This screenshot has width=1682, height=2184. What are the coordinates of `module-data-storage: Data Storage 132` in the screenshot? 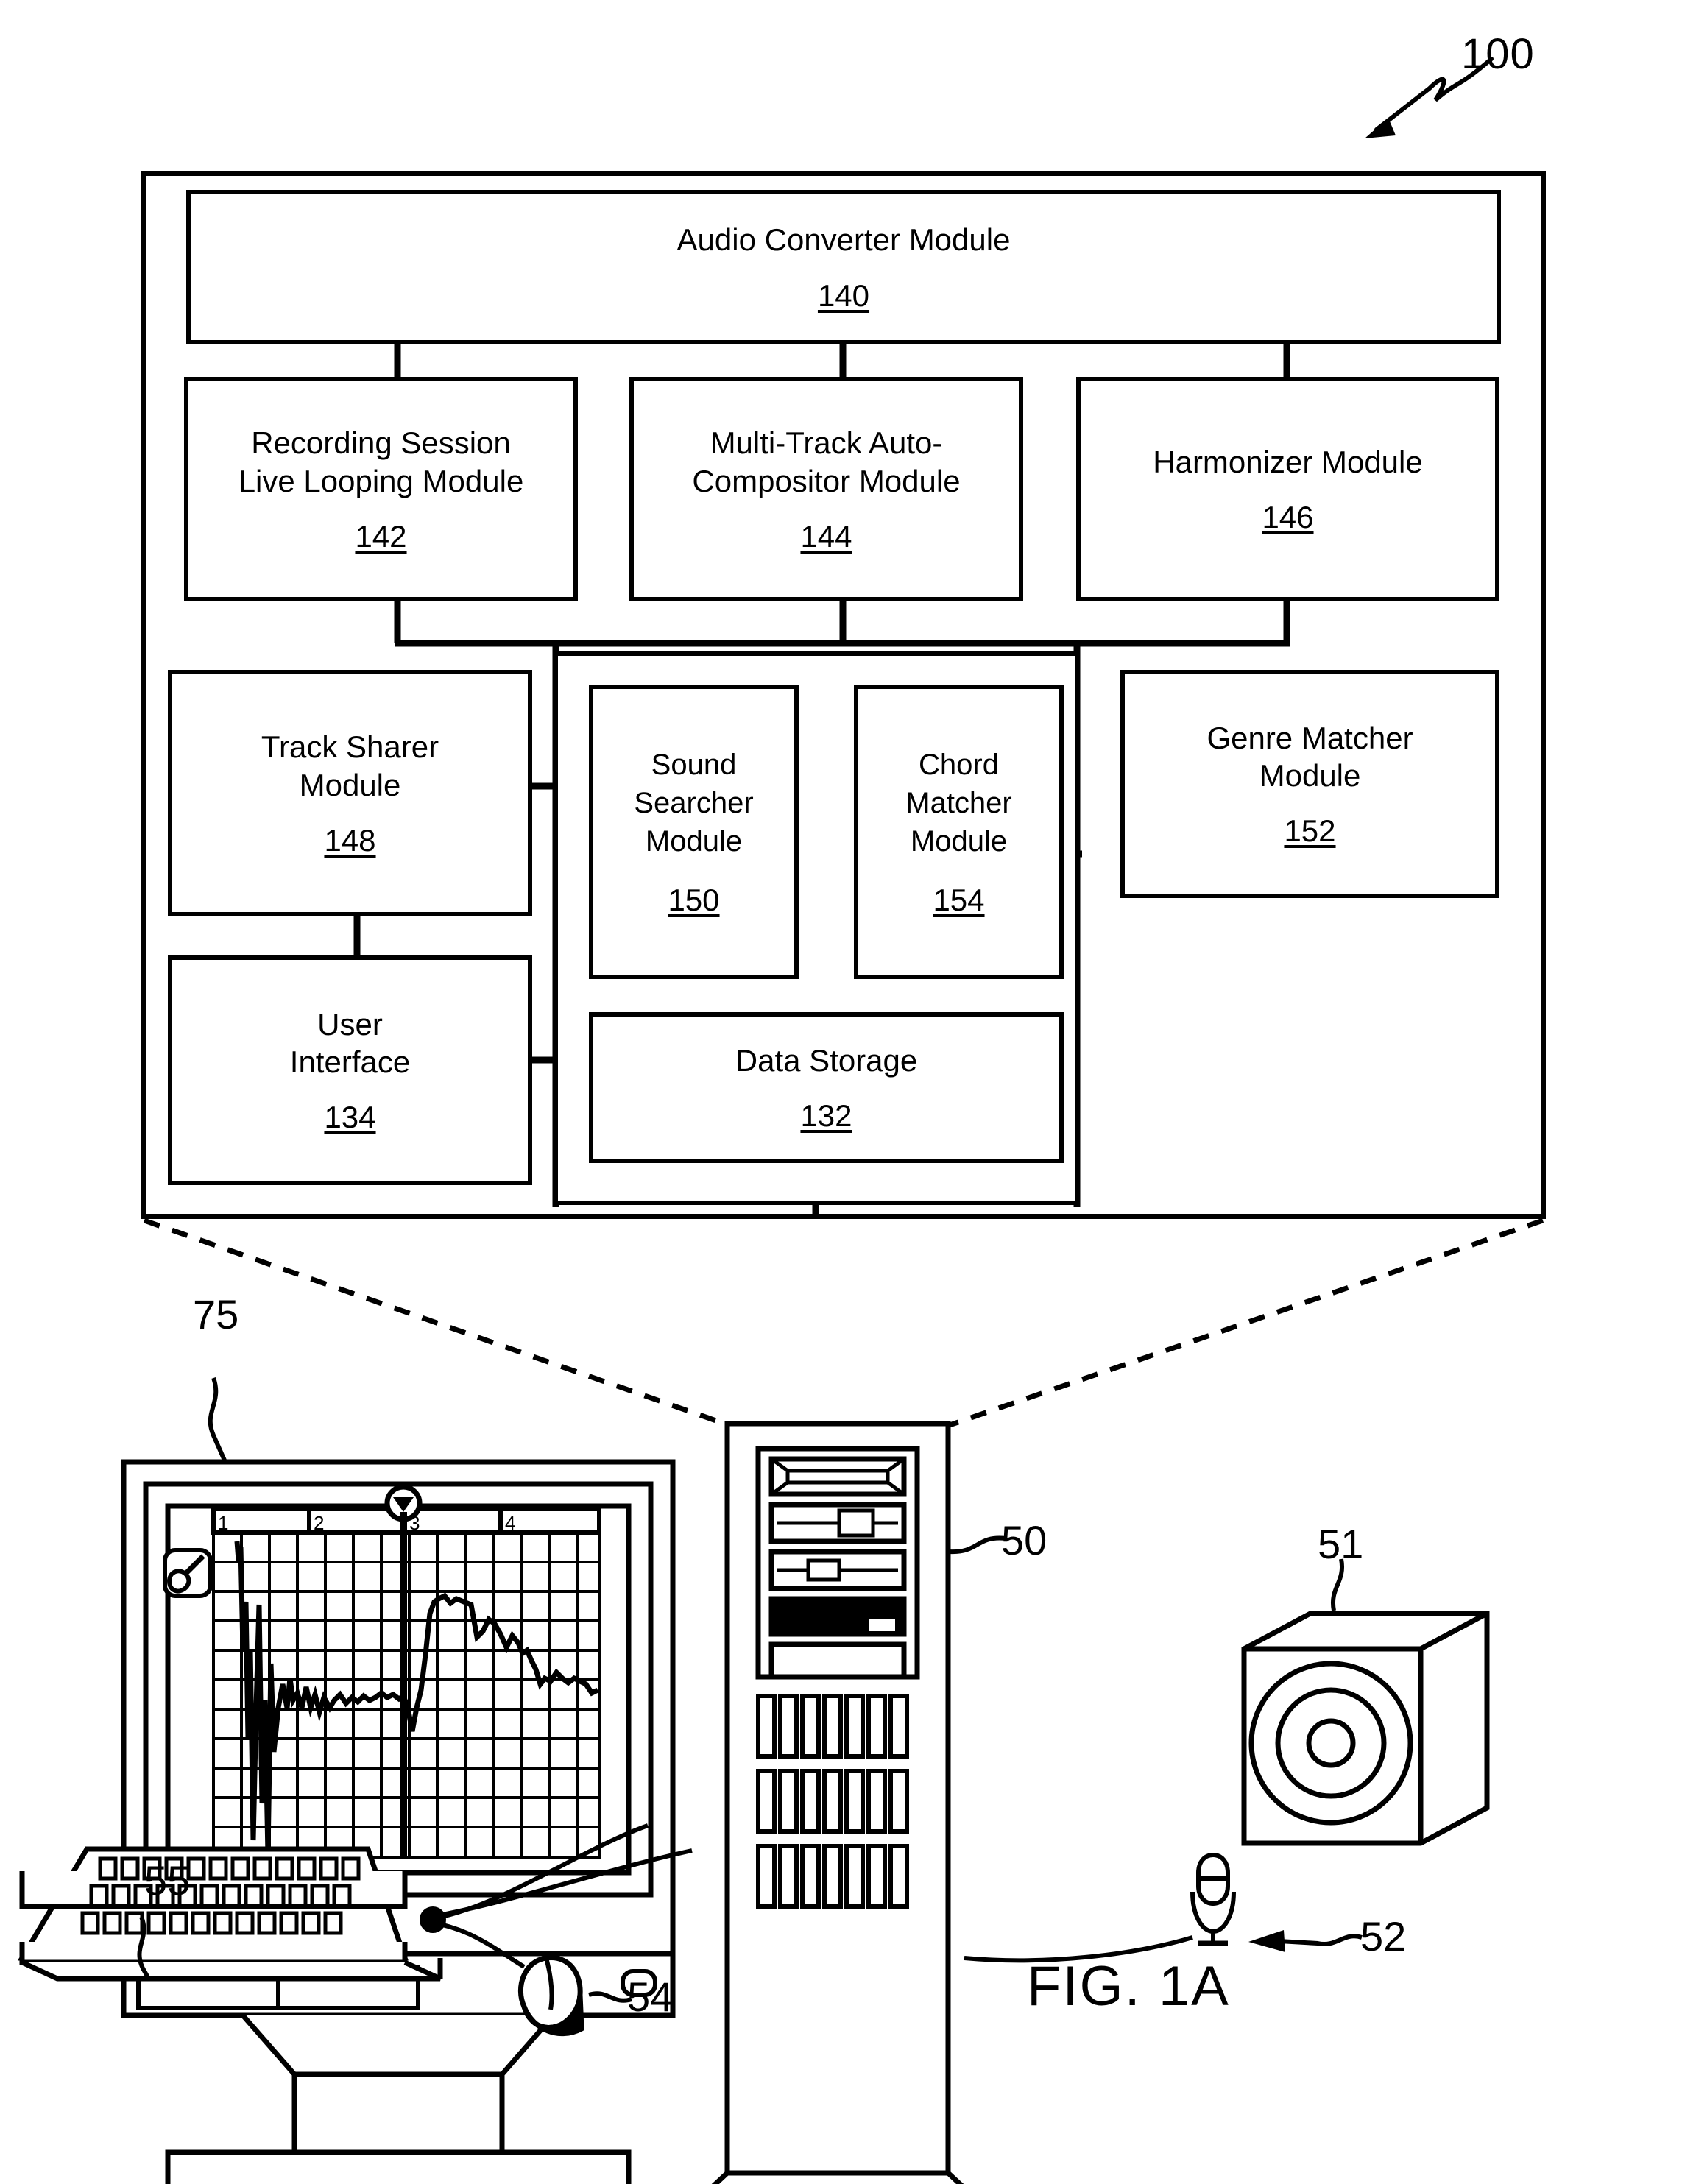 It's located at (826, 1087).